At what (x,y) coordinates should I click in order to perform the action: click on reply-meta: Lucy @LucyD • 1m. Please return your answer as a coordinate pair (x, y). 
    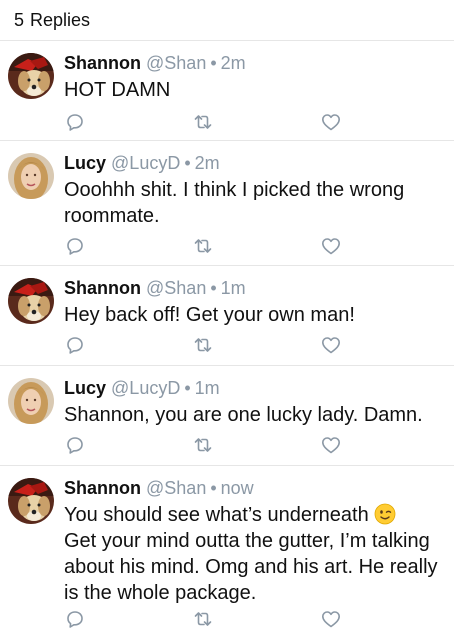
    Looking at the image, I should click on (253, 388).